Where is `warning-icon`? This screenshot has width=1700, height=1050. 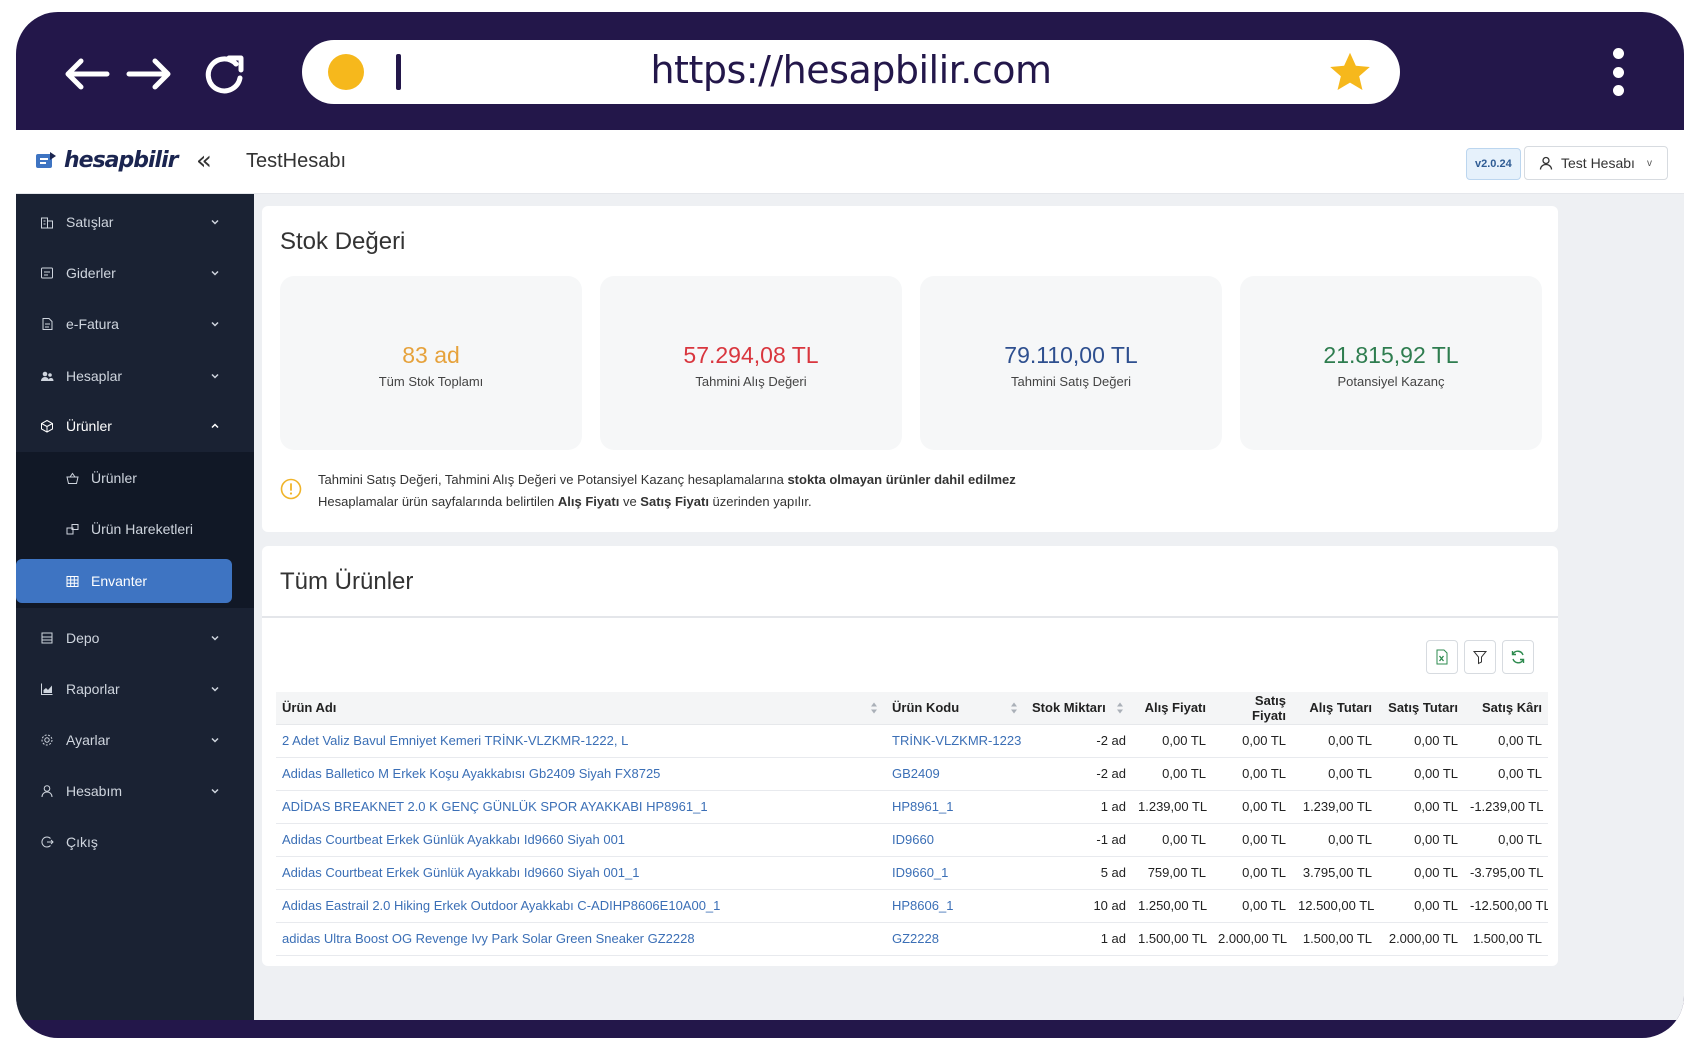
warning-icon is located at coordinates (291, 489).